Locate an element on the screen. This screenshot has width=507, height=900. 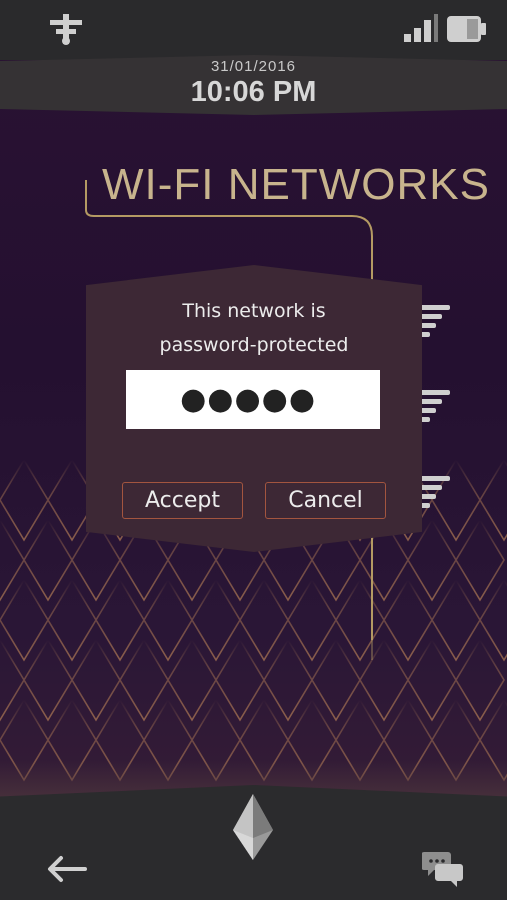
crystal-home-icon is located at coordinates (253, 827).